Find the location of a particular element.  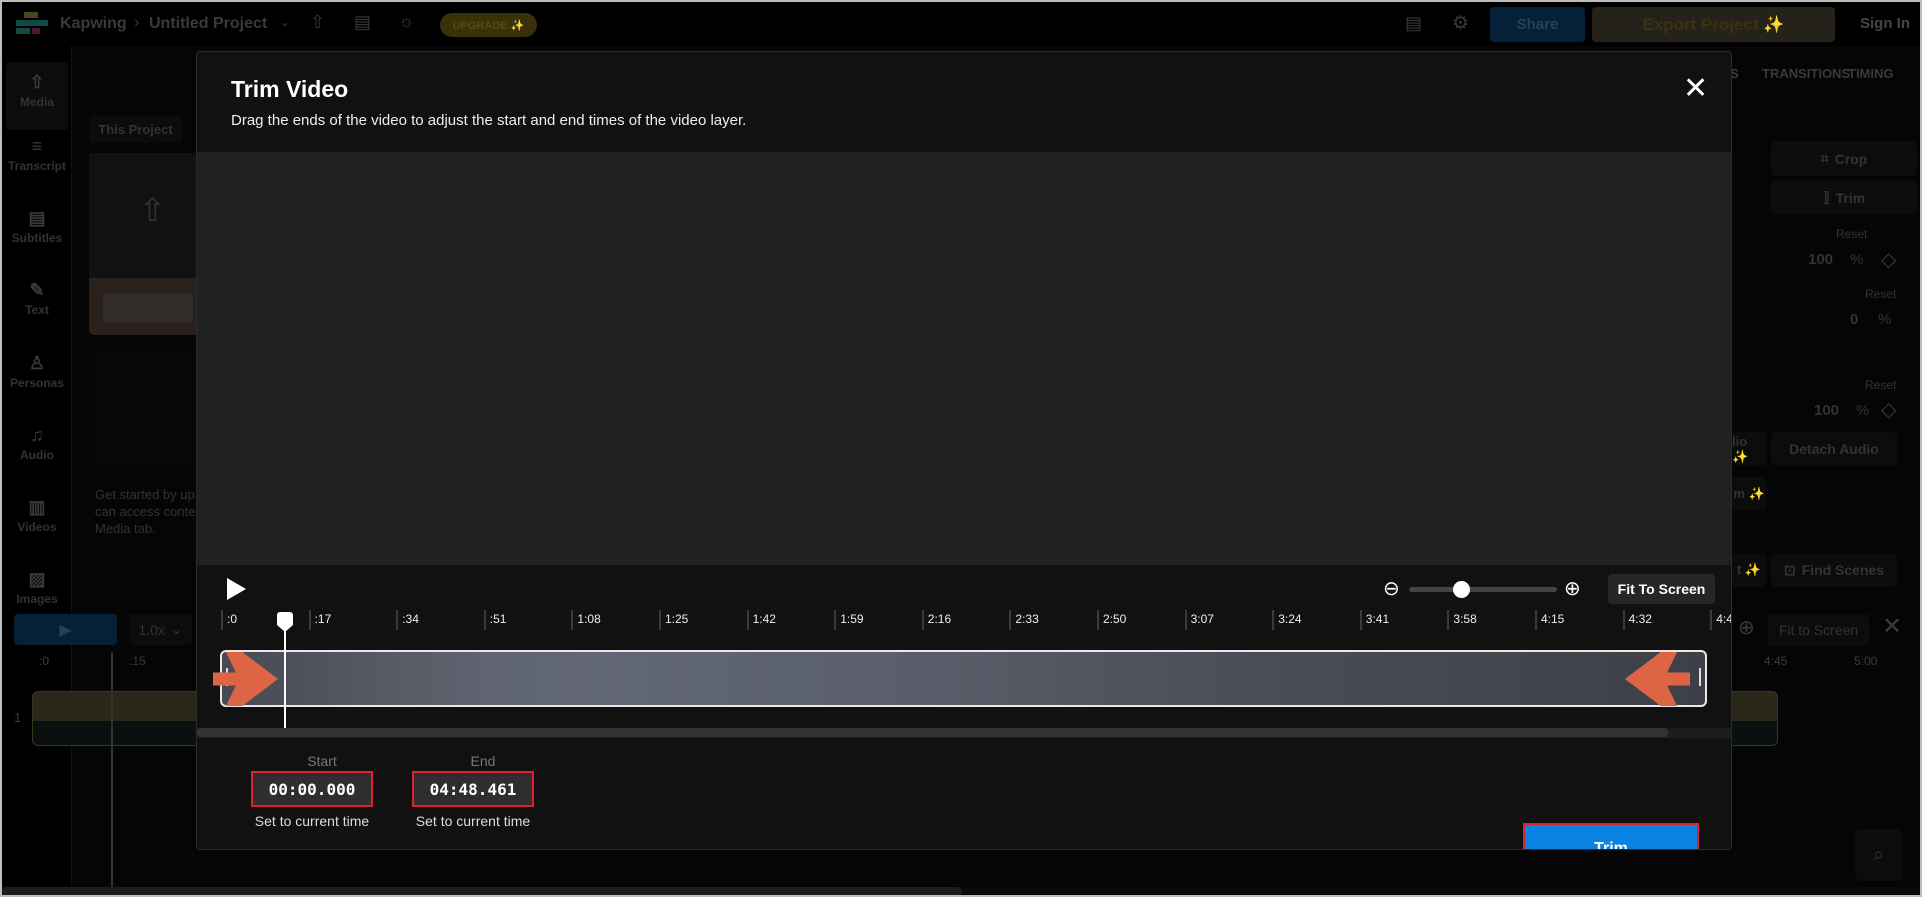

subtitles-icon: ▤ is located at coordinates (37, 218).